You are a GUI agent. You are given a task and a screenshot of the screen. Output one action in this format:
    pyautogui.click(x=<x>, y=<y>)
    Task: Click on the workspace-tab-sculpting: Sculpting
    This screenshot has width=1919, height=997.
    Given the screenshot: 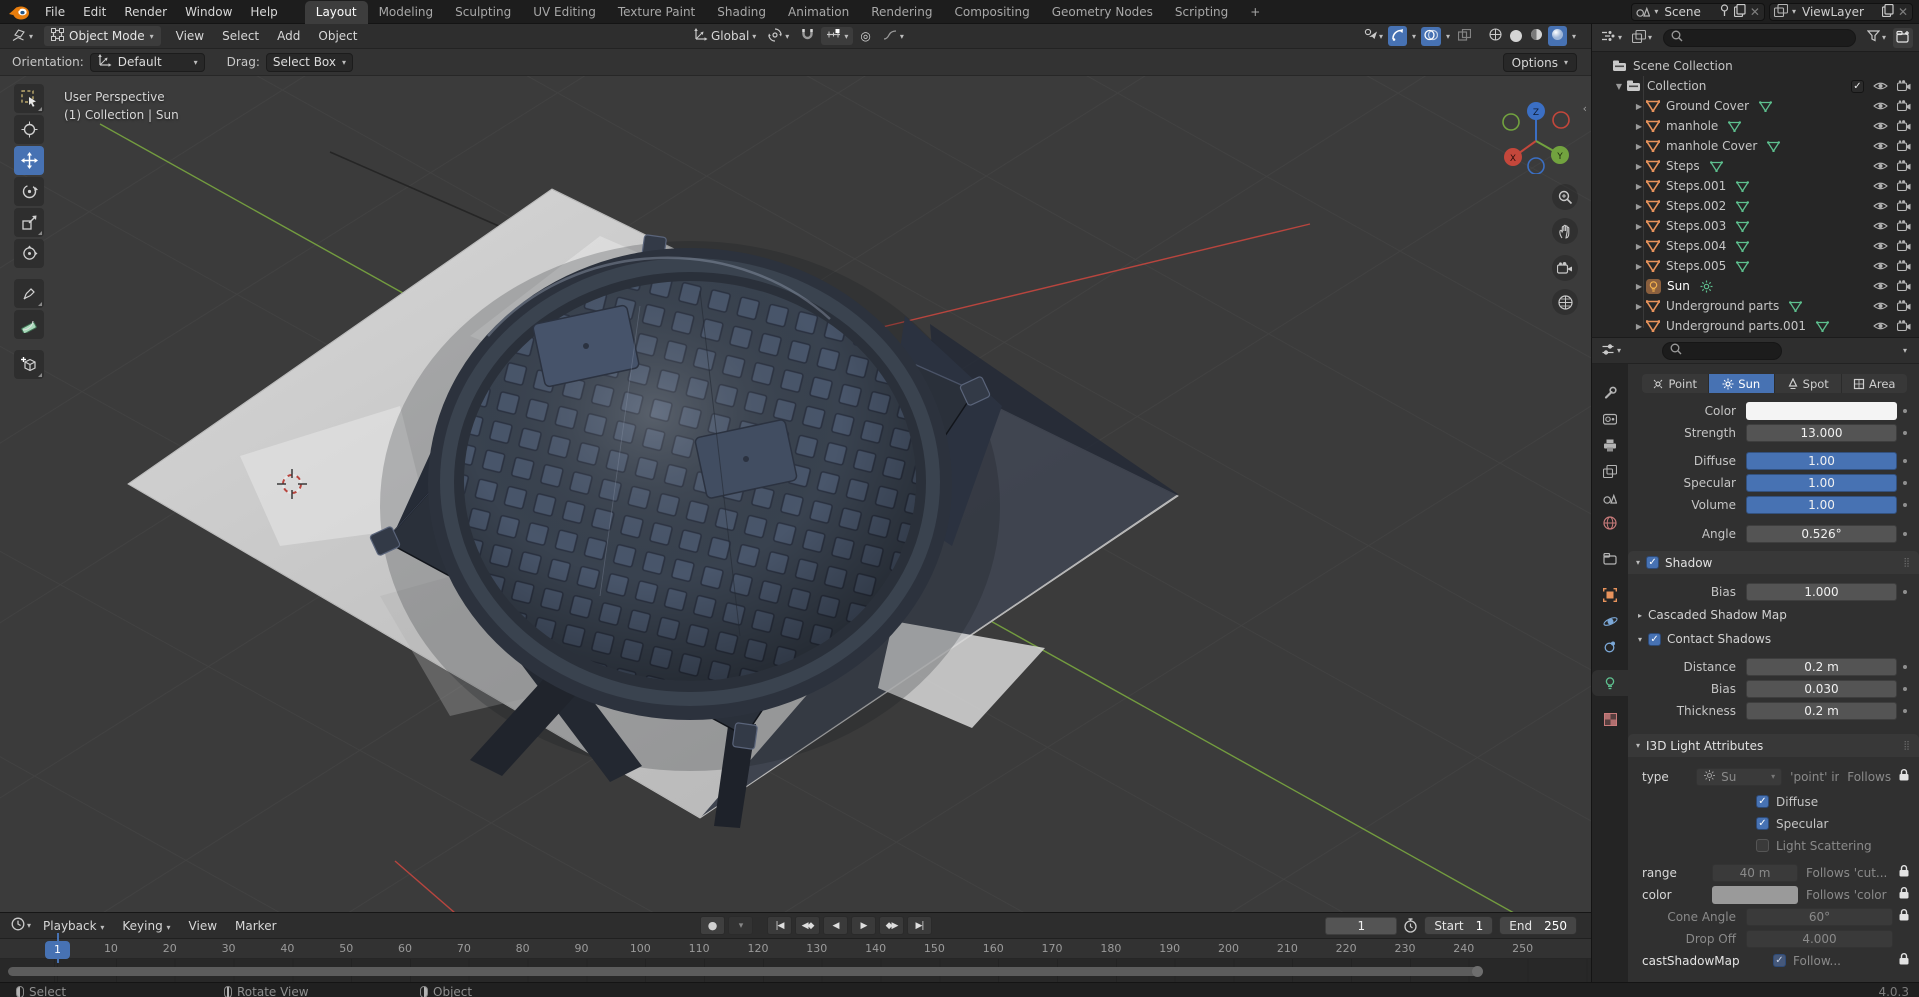 What is the action you would take?
    pyautogui.click(x=483, y=12)
    